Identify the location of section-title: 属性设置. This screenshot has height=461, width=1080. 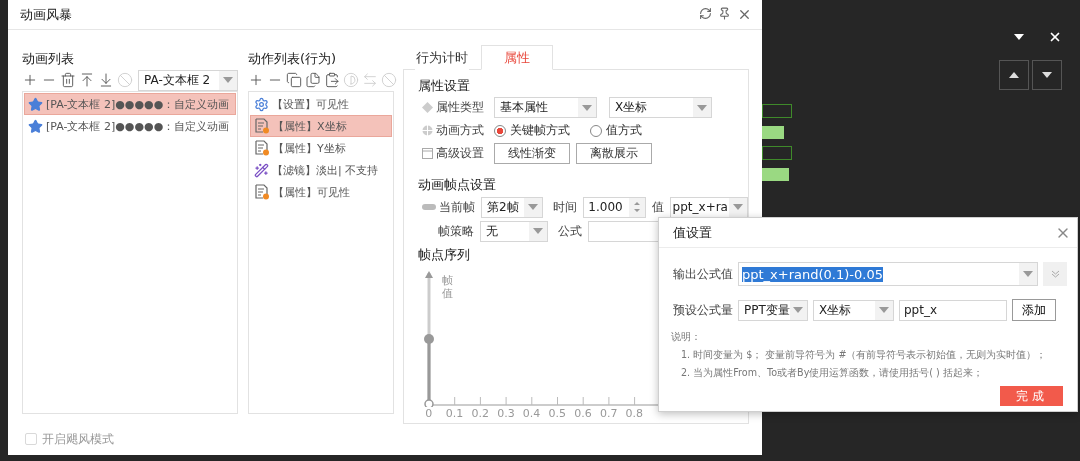
(444, 86).